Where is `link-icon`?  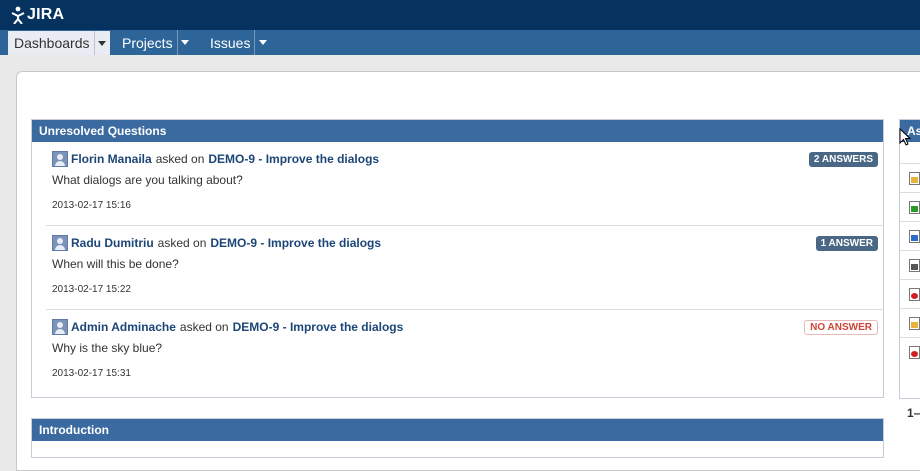
link-icon is located at coordinates (914, 236).